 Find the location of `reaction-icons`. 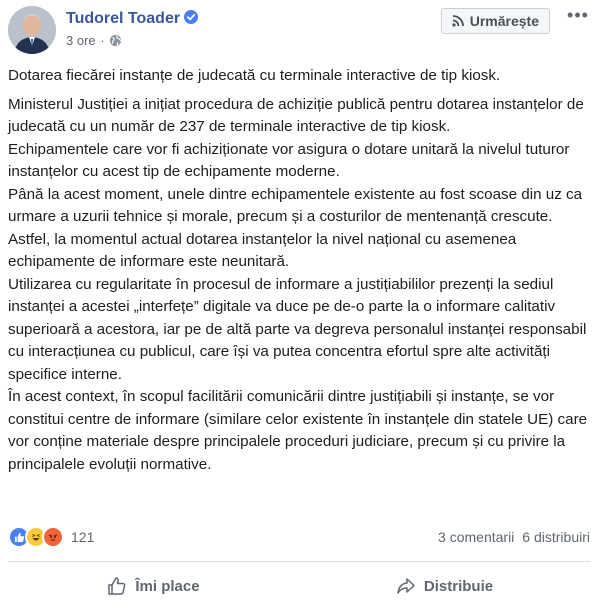

reaction-icons is located at coordinates (36, 537).